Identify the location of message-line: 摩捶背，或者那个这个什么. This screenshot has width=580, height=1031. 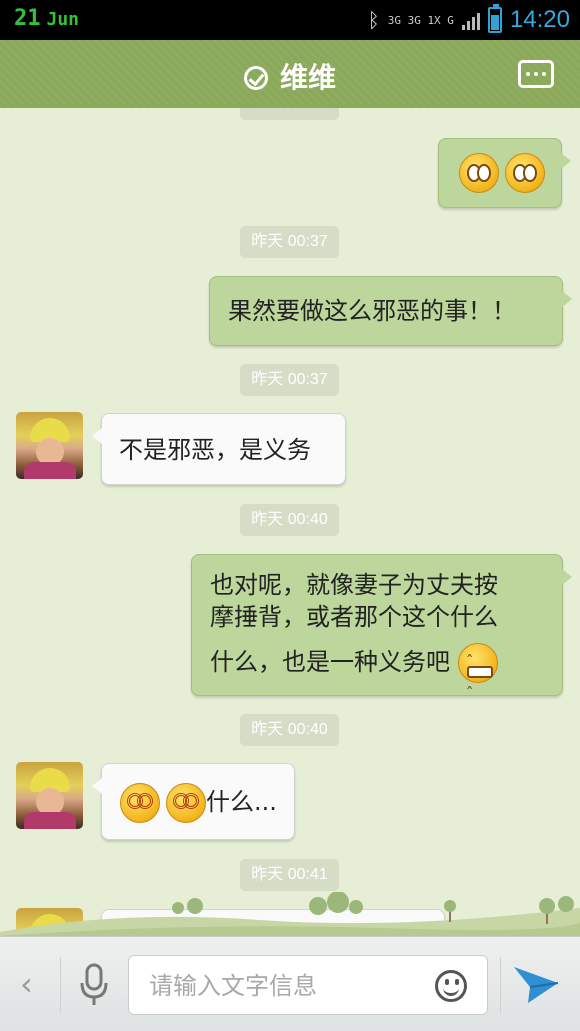
(354, 617).